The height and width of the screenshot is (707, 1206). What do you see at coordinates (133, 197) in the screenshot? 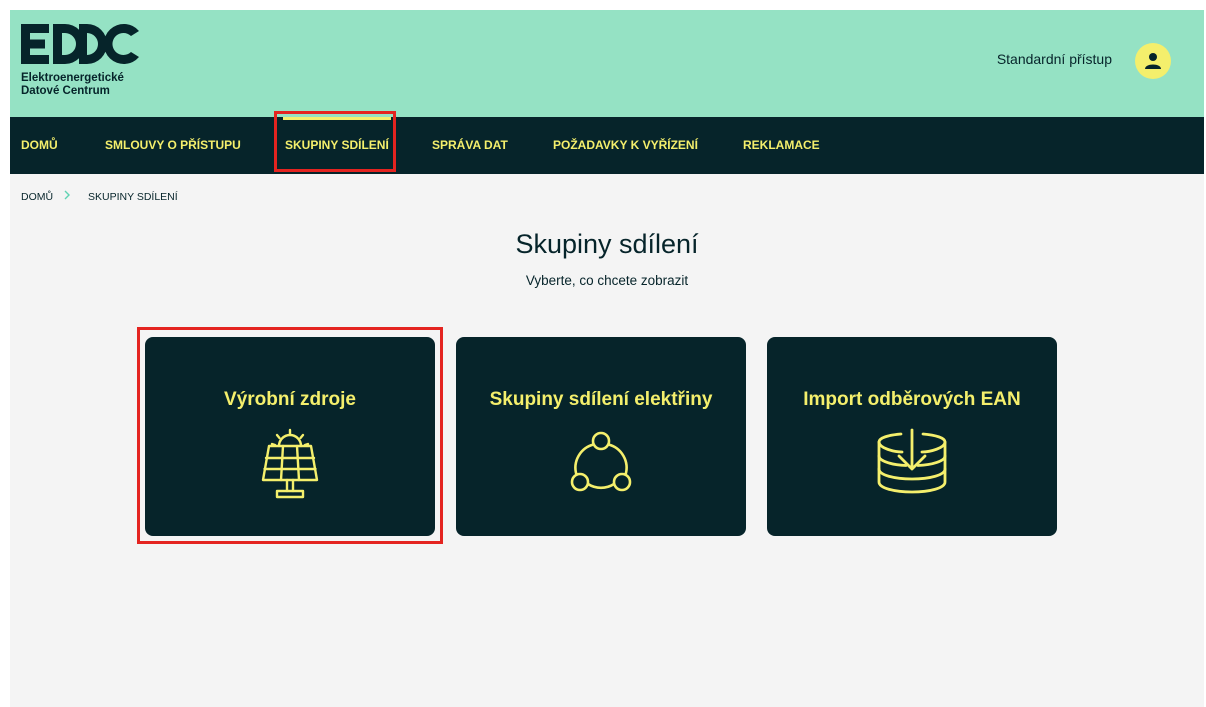
I see `breadcrumb-current: SKUPINY SDÍLENÍ` at bounding box center [133, 197].